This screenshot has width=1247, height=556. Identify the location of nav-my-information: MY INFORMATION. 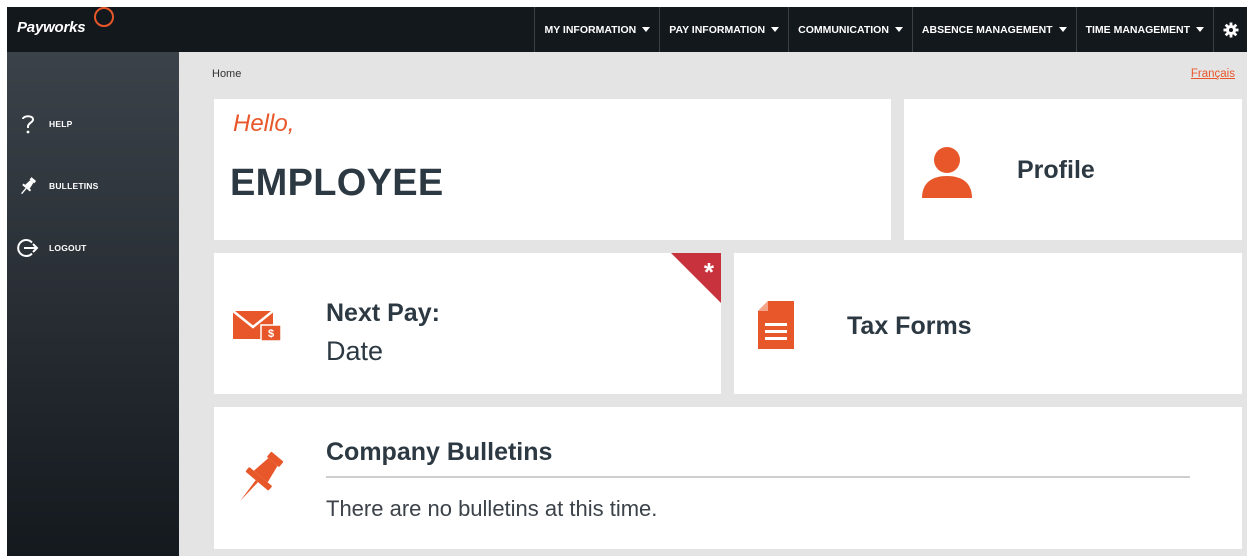
(596, 29).